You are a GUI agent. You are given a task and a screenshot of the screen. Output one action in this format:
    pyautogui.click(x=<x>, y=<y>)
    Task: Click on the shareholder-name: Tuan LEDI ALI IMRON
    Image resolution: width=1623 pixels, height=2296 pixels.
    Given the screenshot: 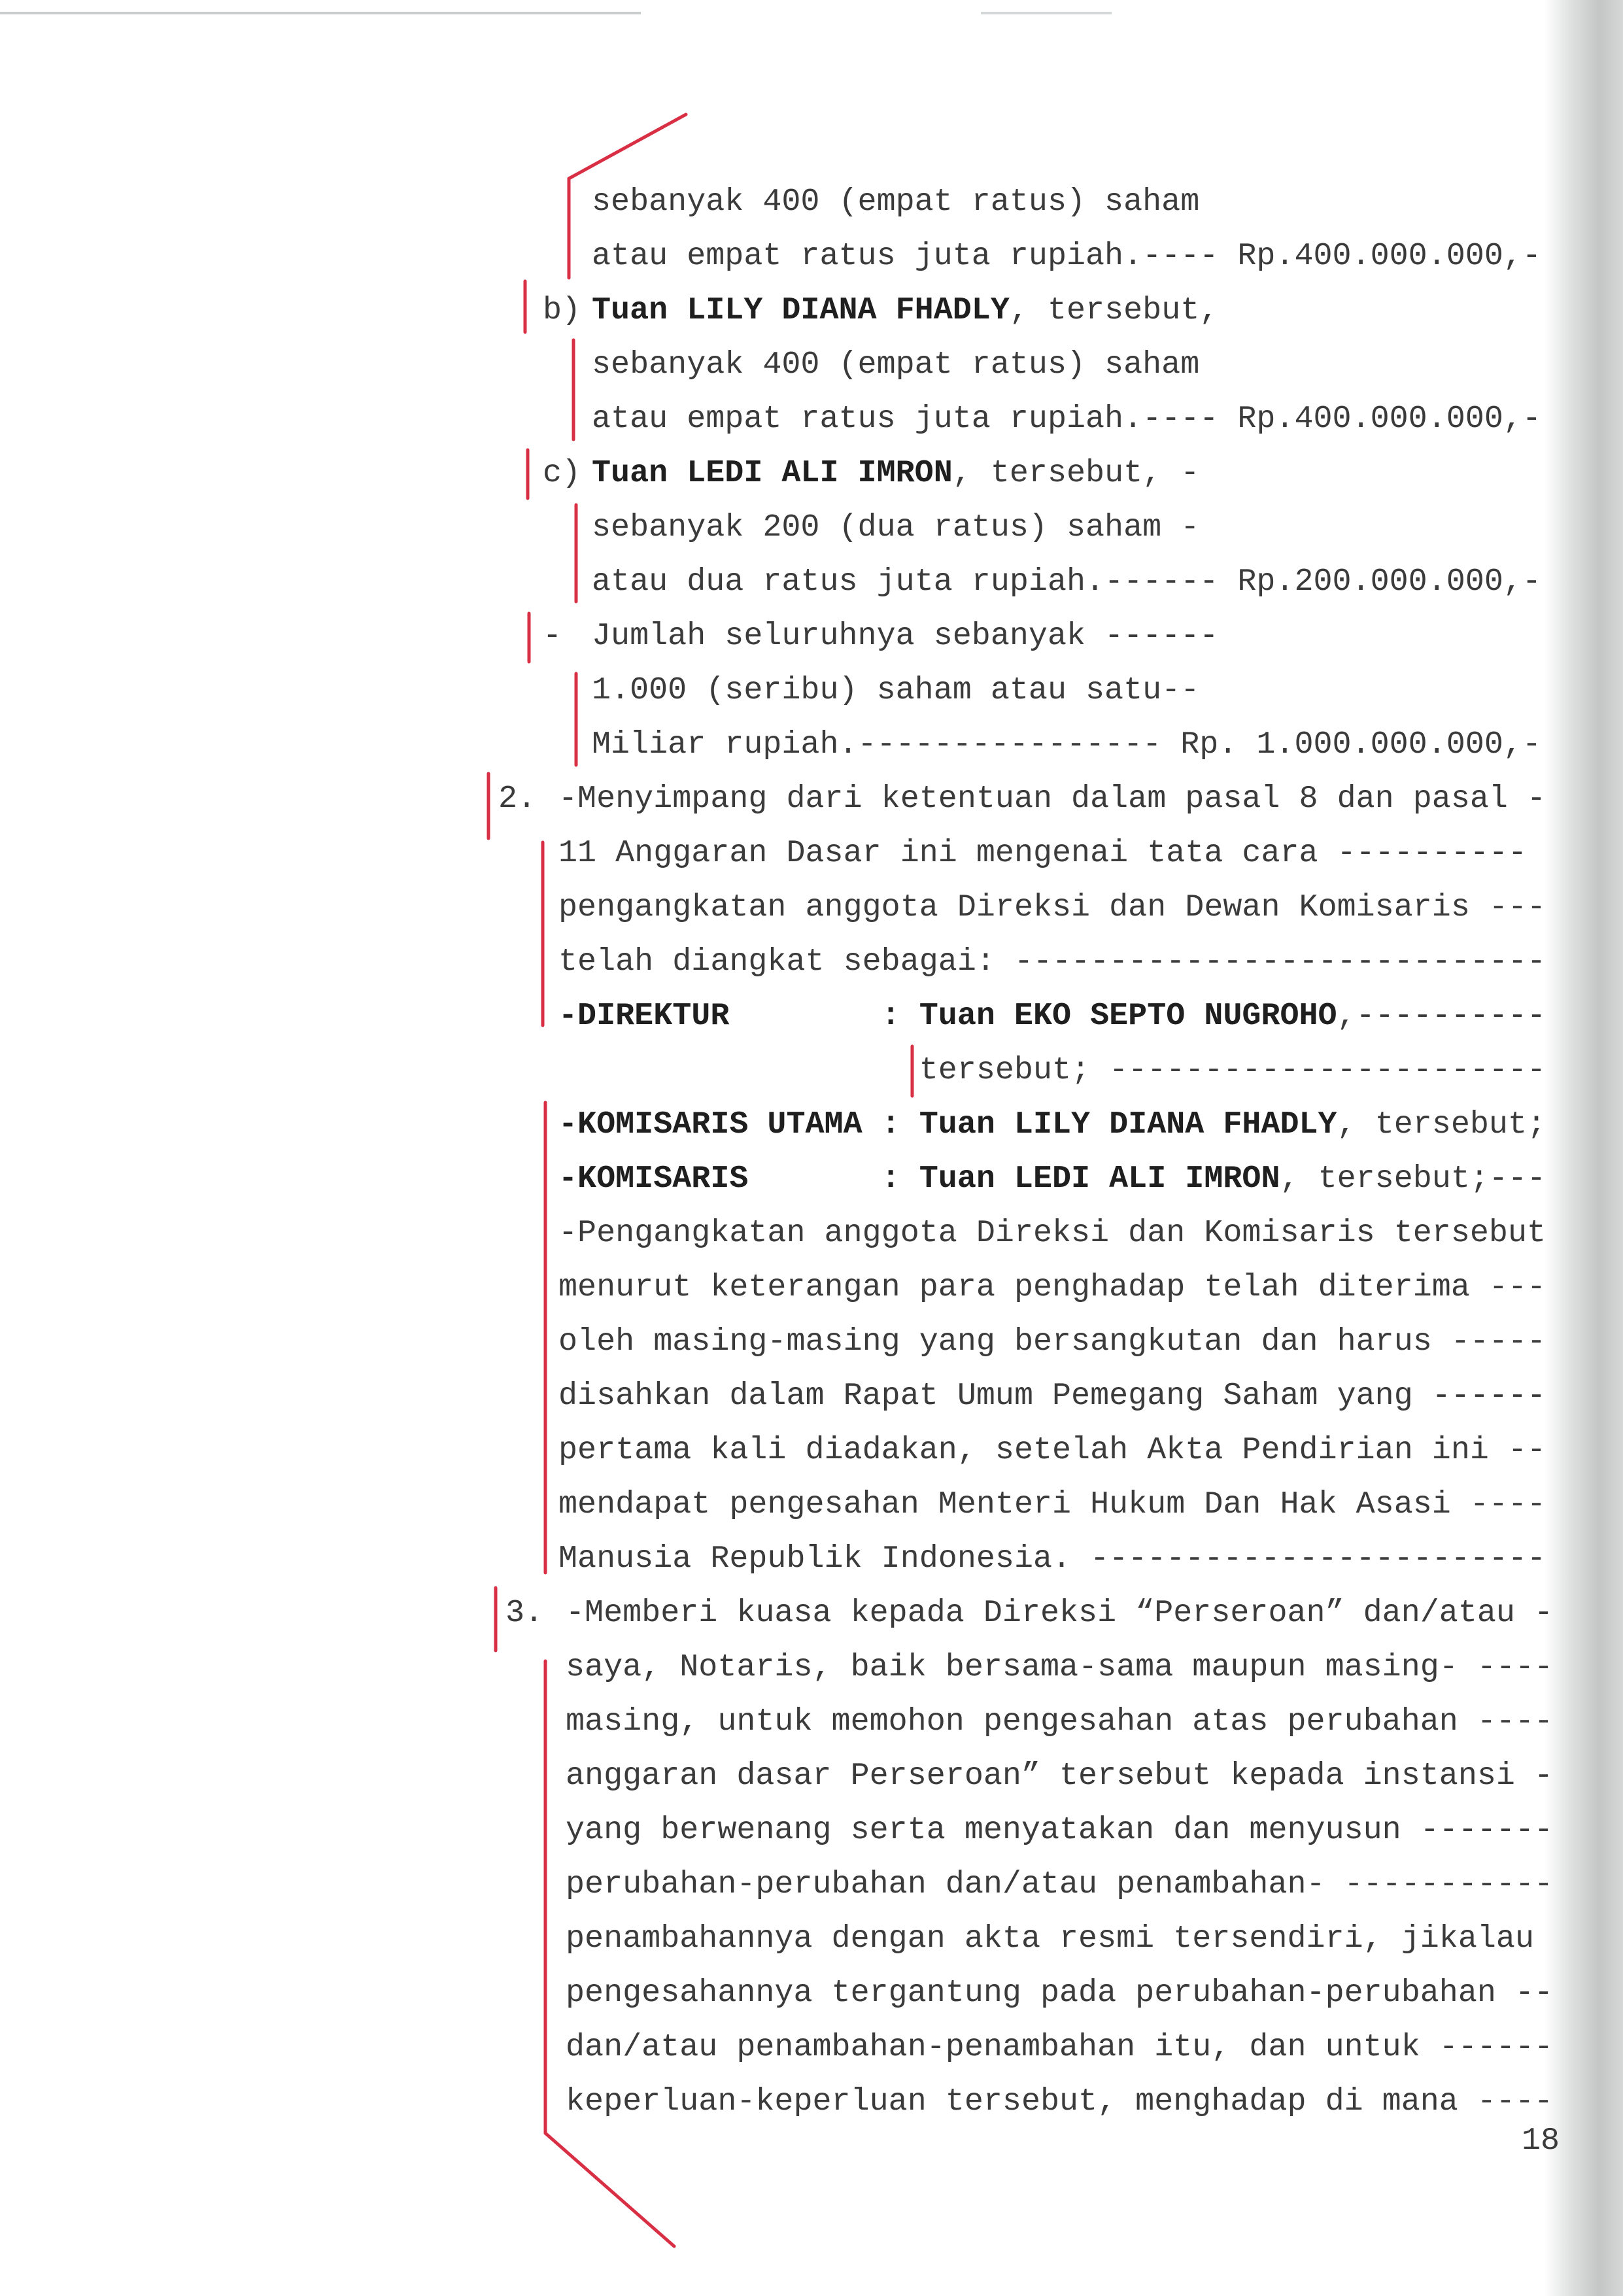 What is the action you would take?
    pyautogui.click(x=772, y=473)
    